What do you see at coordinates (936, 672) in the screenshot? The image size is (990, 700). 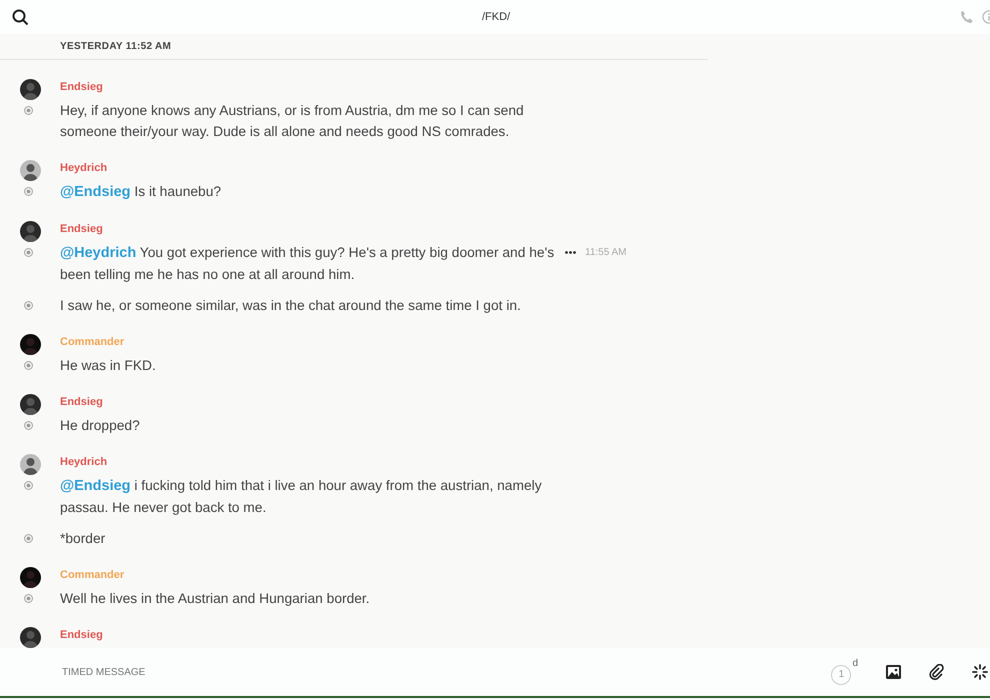 I see `paperclip-icon` at bounding box center [936, 672].